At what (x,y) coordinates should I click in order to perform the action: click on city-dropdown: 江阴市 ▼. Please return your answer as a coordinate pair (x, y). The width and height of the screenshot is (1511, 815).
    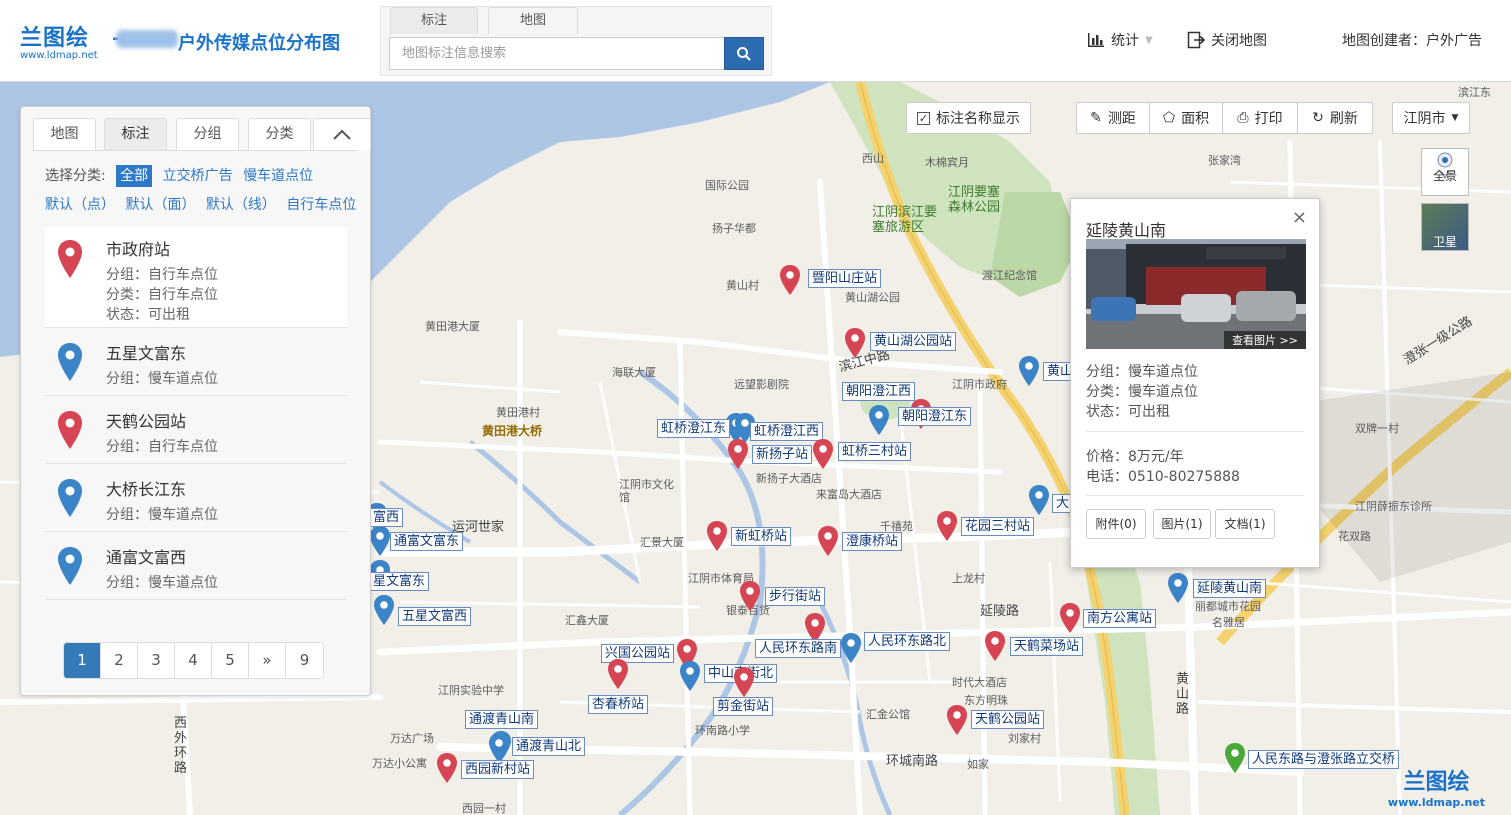
    Looking at the image, I should click on (1431, 118).